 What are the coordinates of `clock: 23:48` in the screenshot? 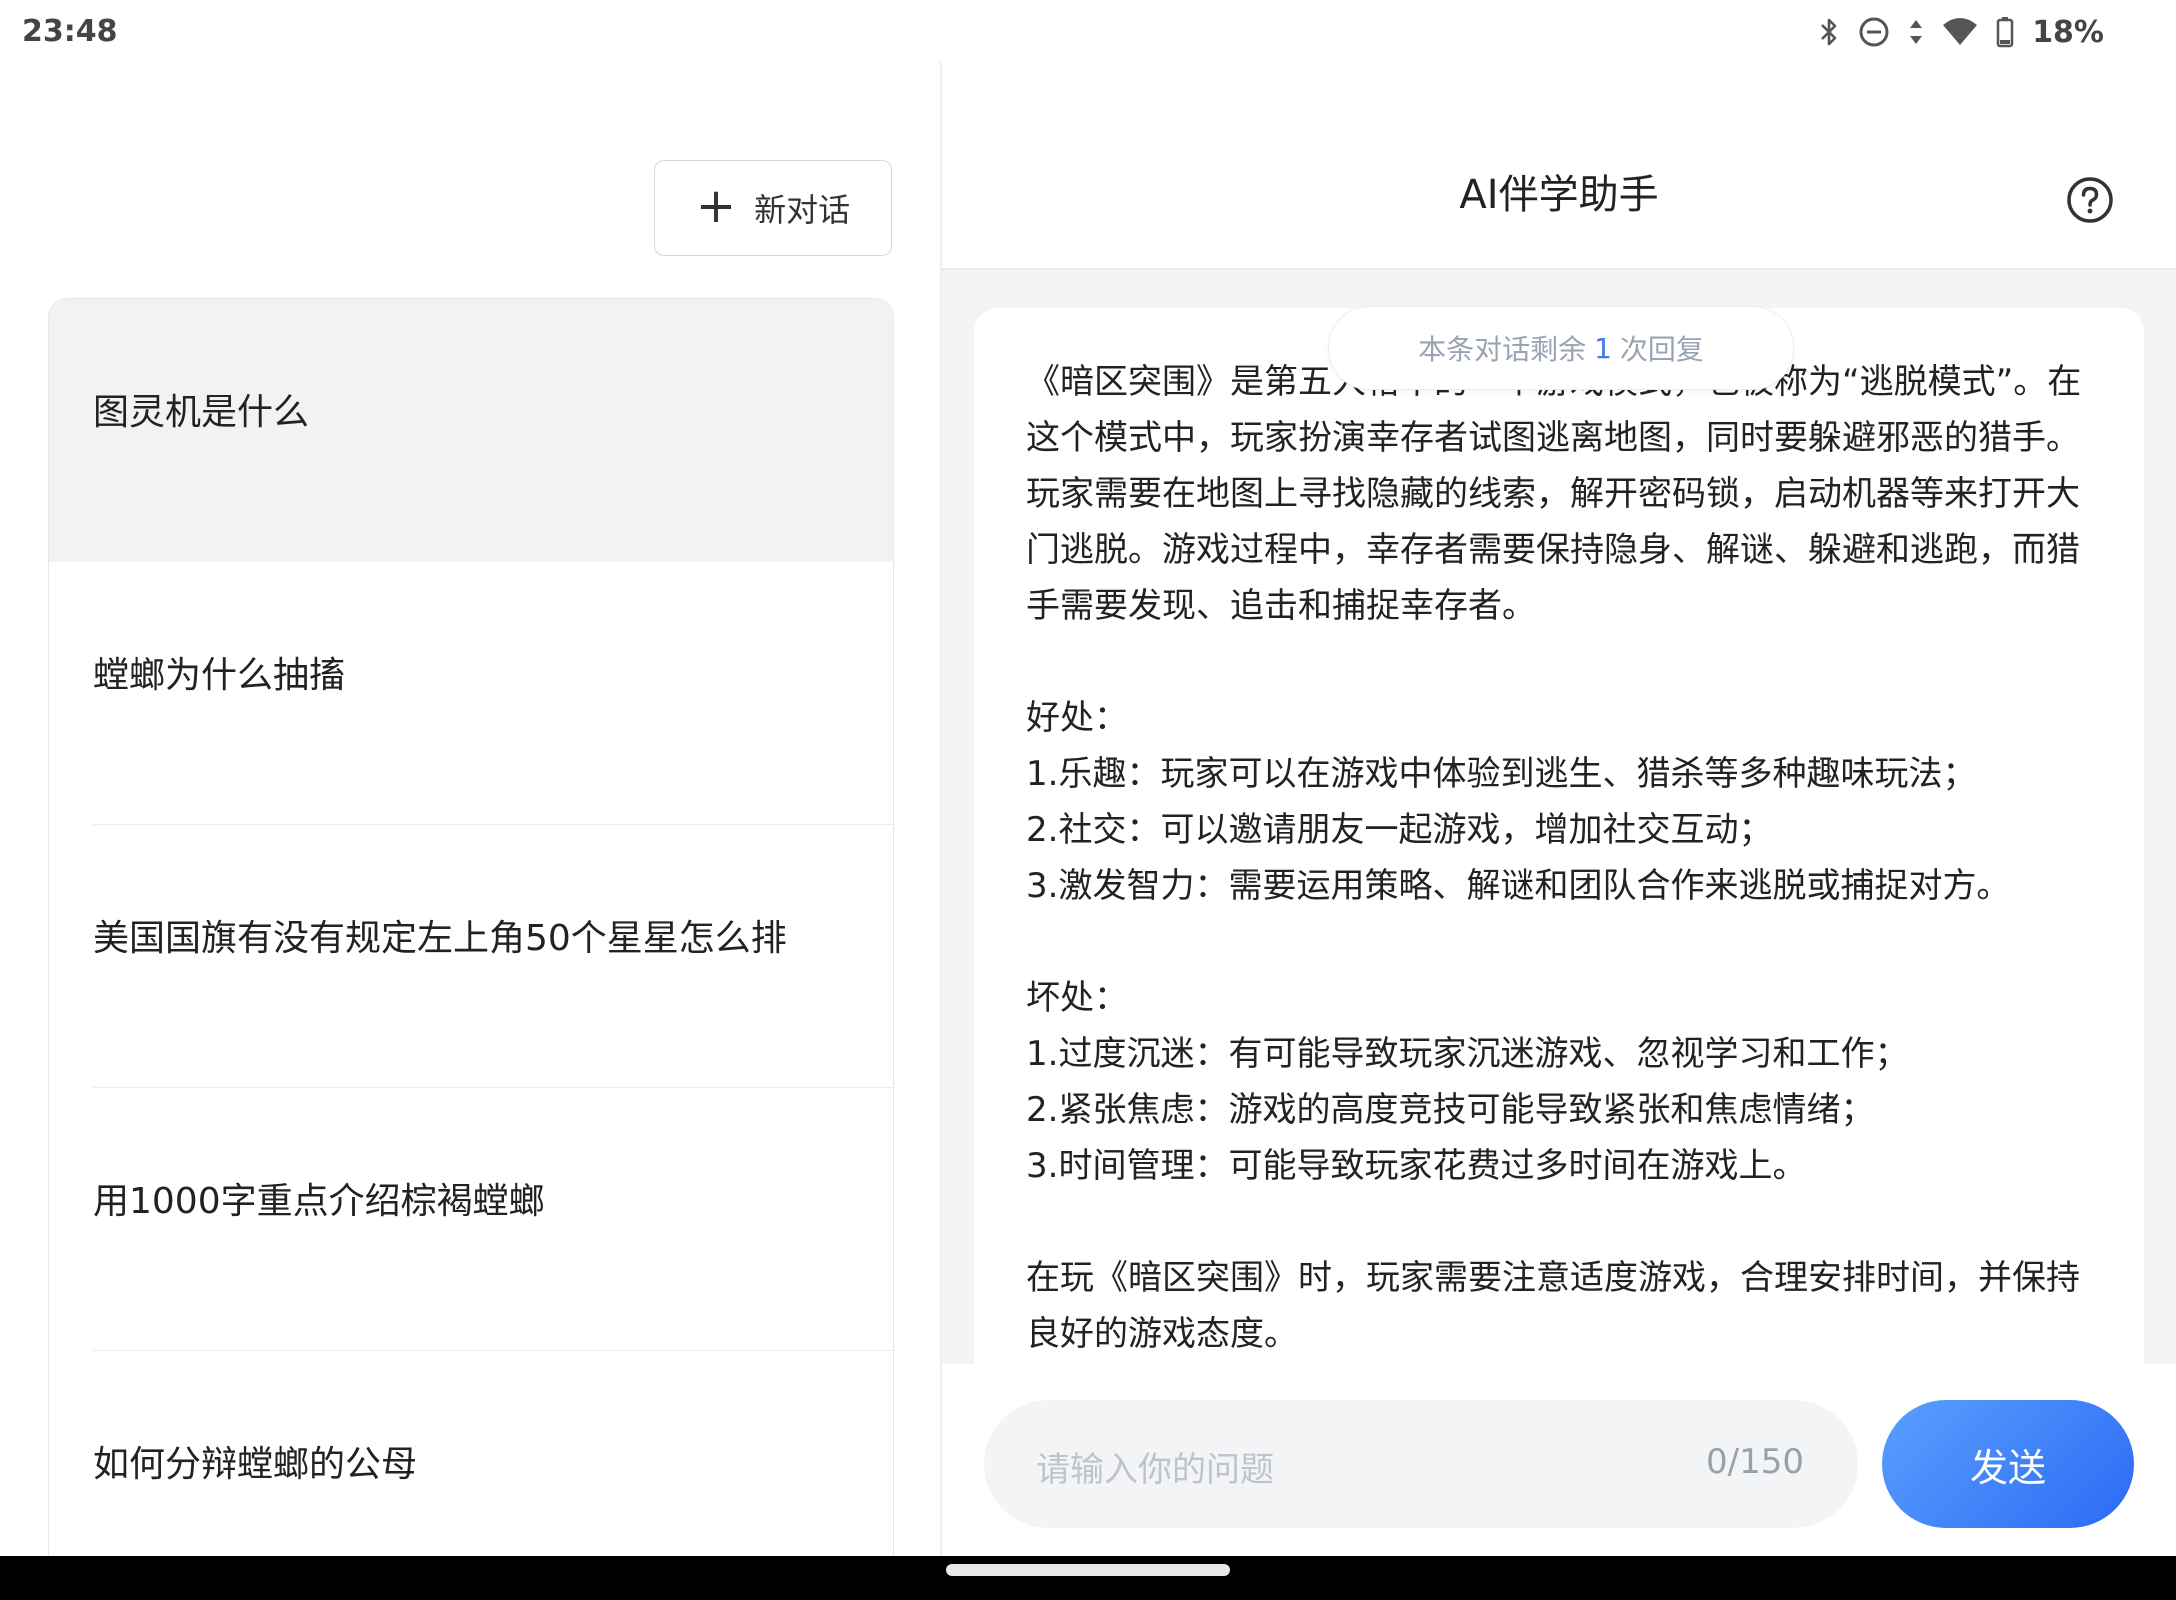 It's located at (70, 31).